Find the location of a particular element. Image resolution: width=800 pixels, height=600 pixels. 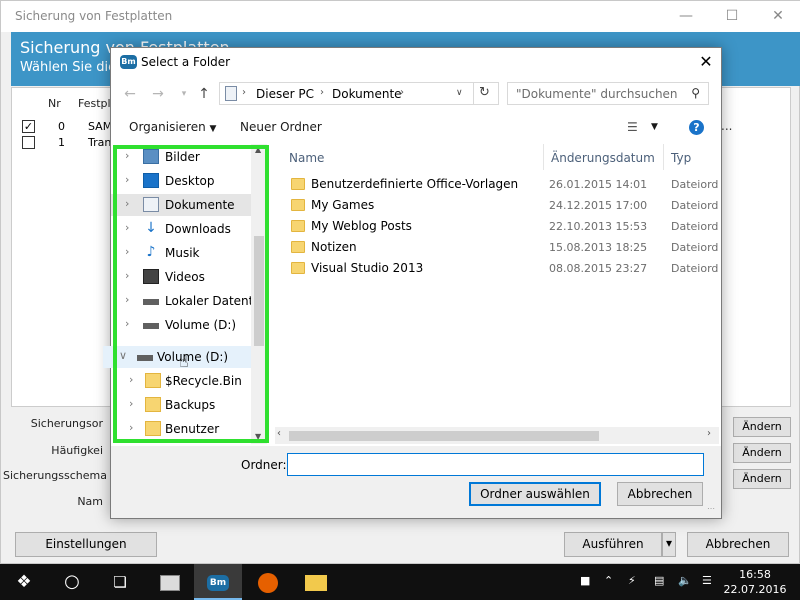

column-header-type: Typ is located at coordinates (681, 158).